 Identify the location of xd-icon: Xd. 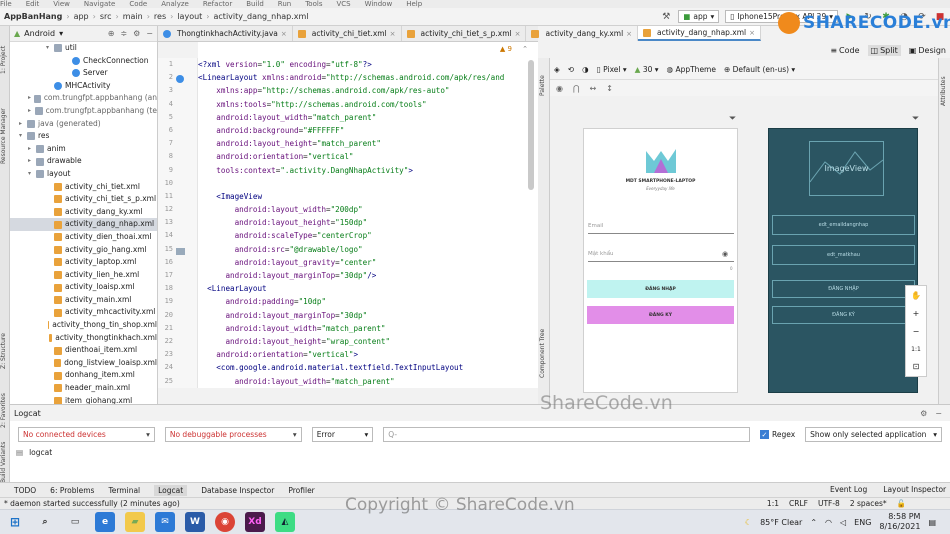
(255, 522).